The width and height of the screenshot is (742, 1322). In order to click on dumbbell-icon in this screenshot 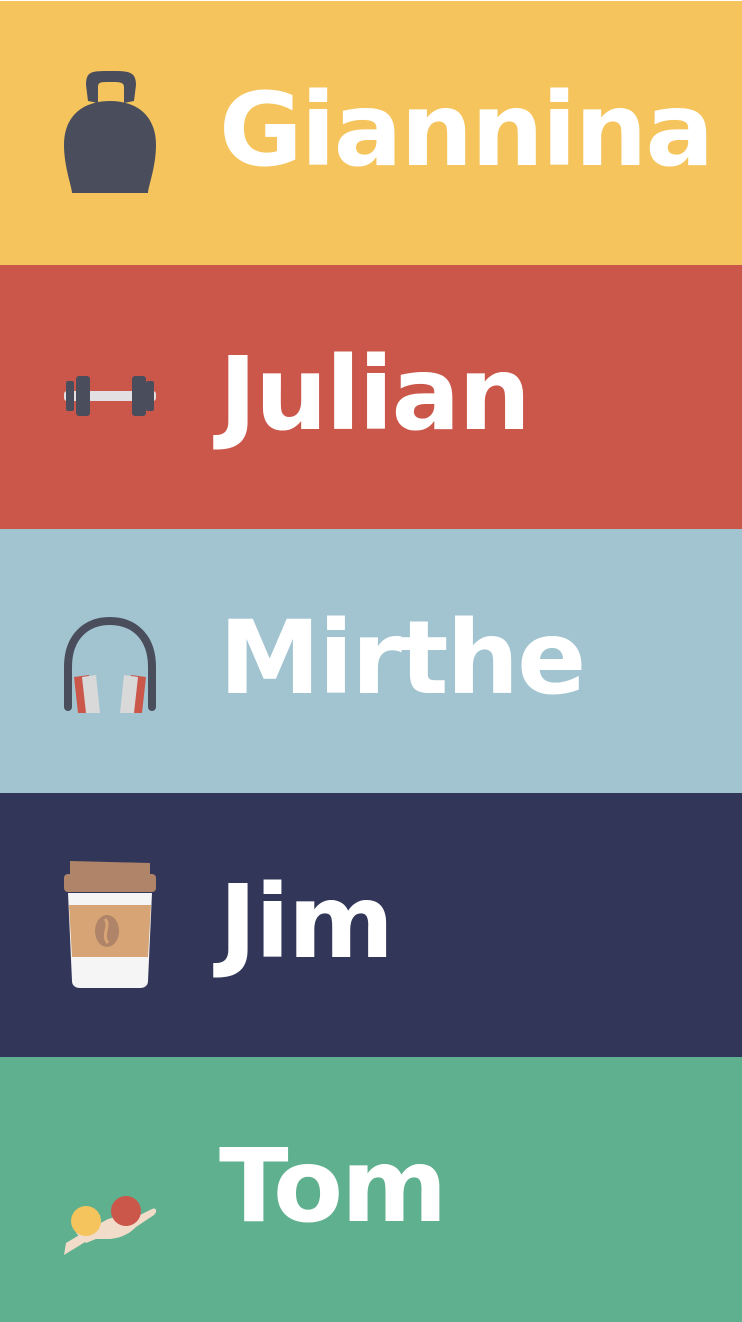, I will do `click(110, 396)`.